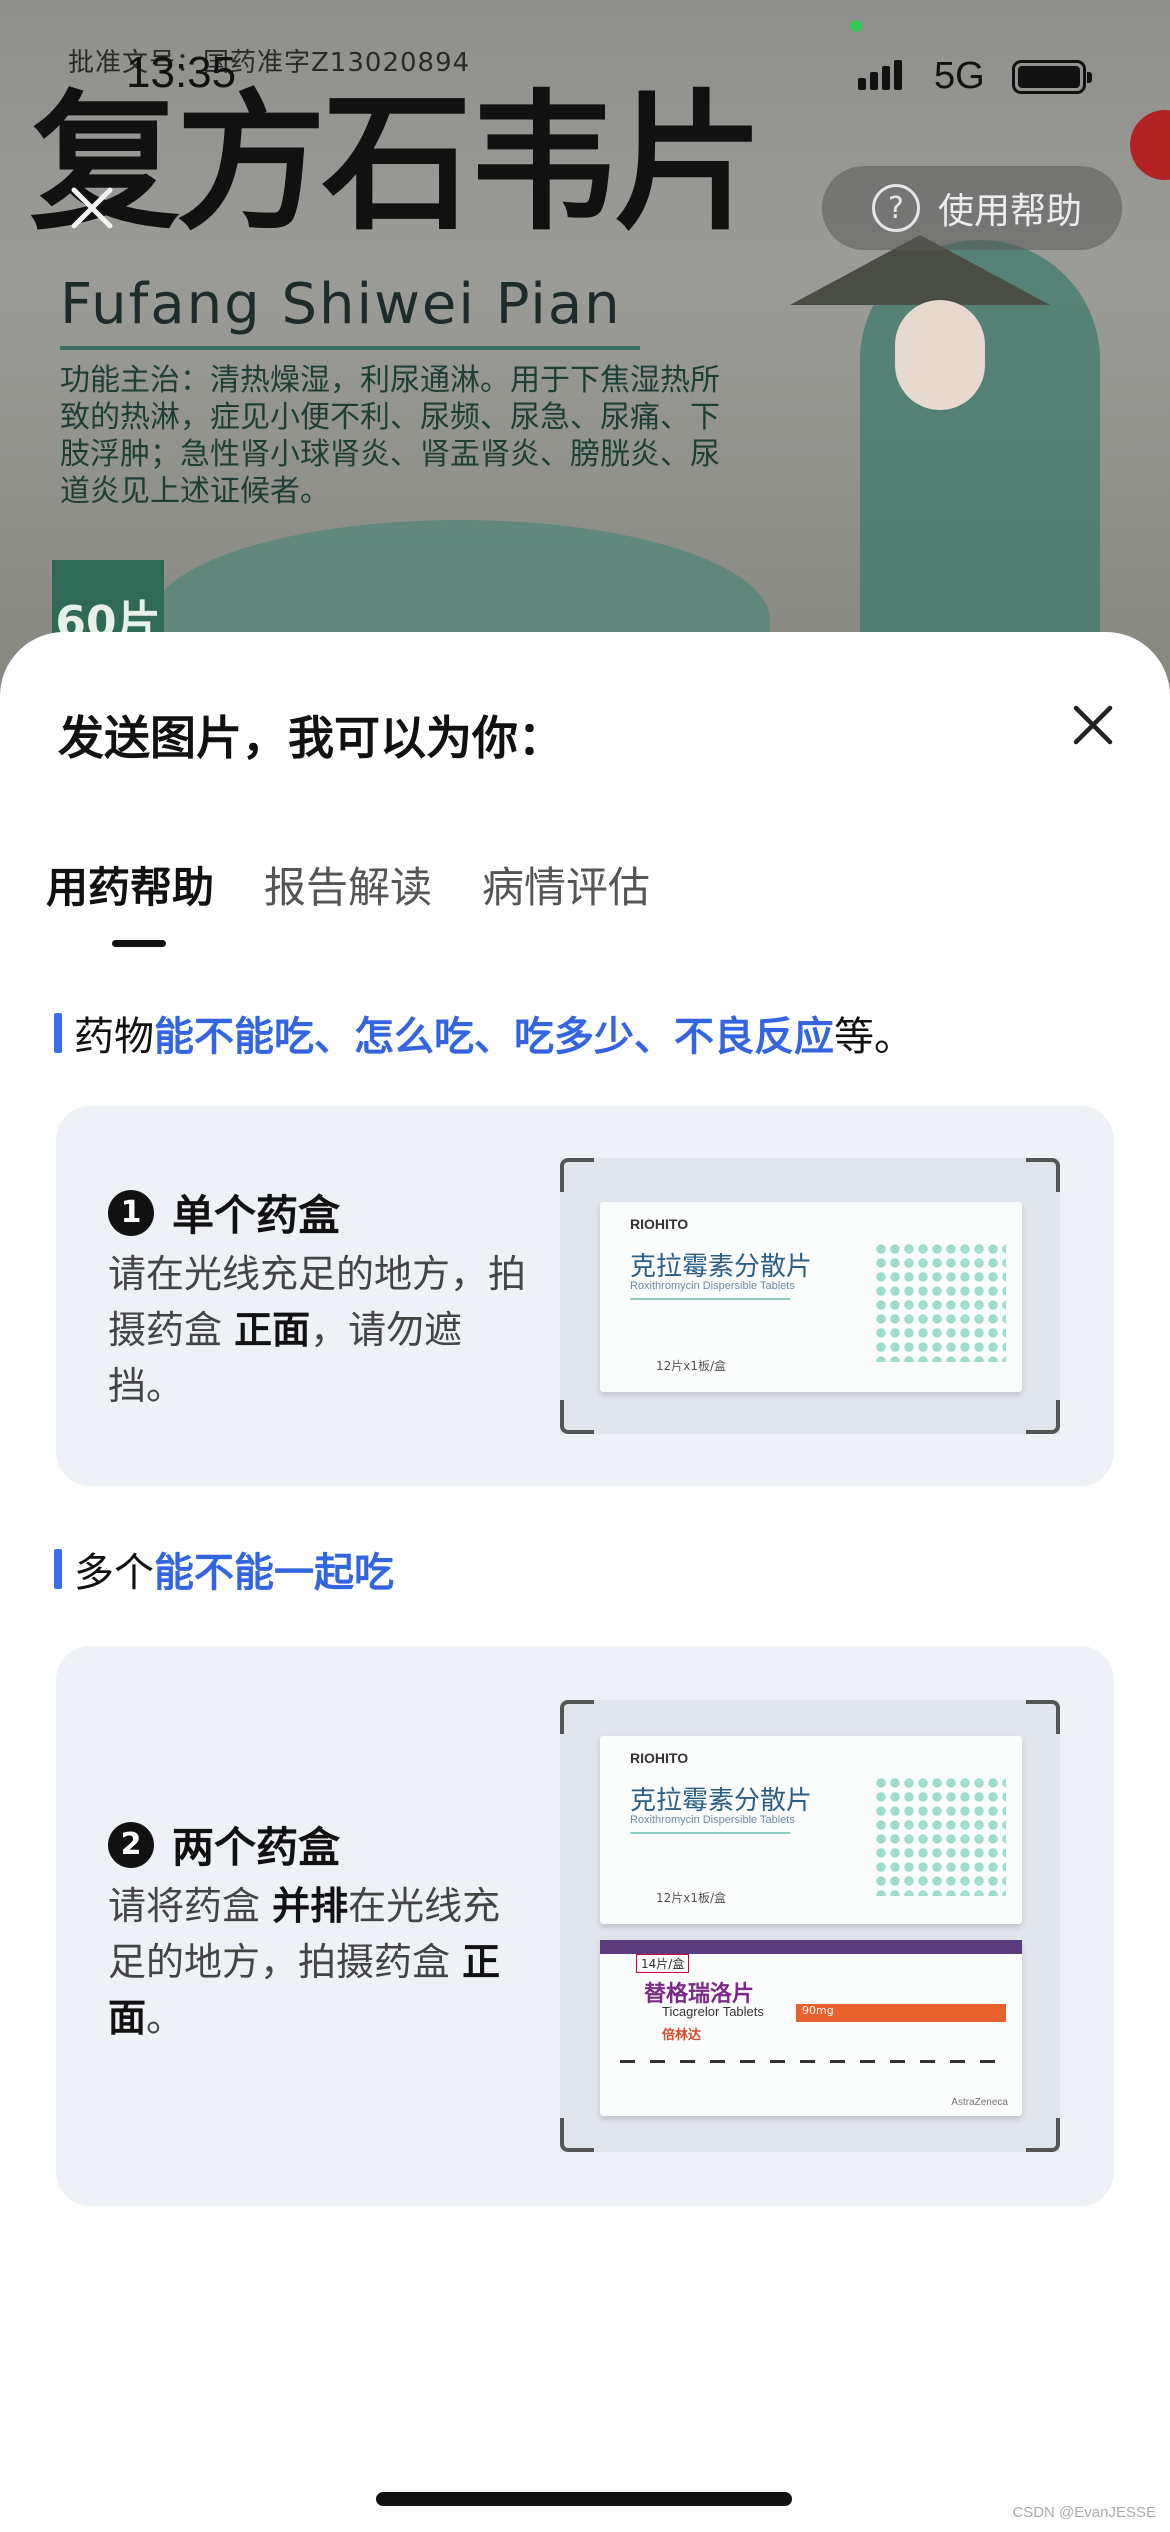 This screenshot has height=2532, width=1170. Describe the element at coordinates (901, 2013) in the screenshot. I see `sample-box2-dose: 90mg` at that location.